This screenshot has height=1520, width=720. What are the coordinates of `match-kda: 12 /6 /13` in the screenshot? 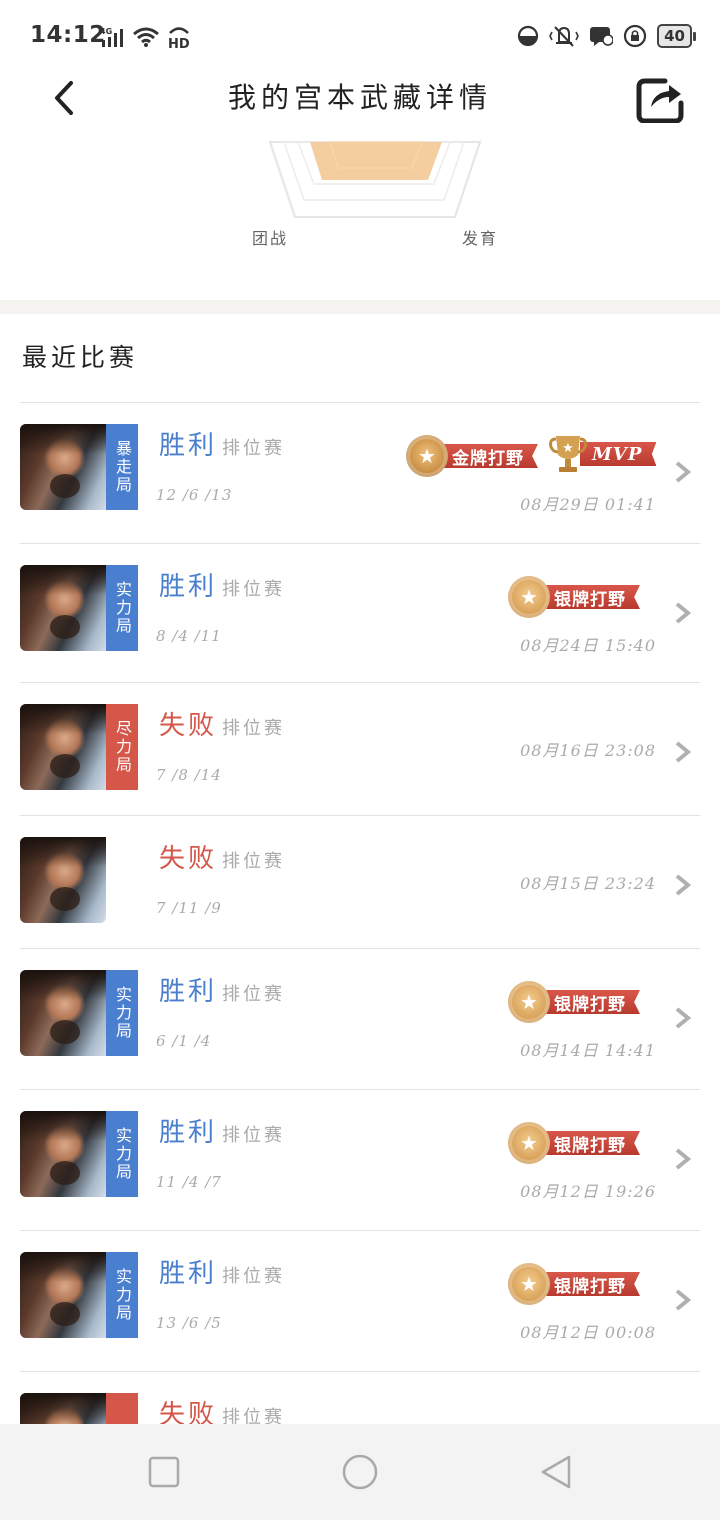 It's located at (194, 495).